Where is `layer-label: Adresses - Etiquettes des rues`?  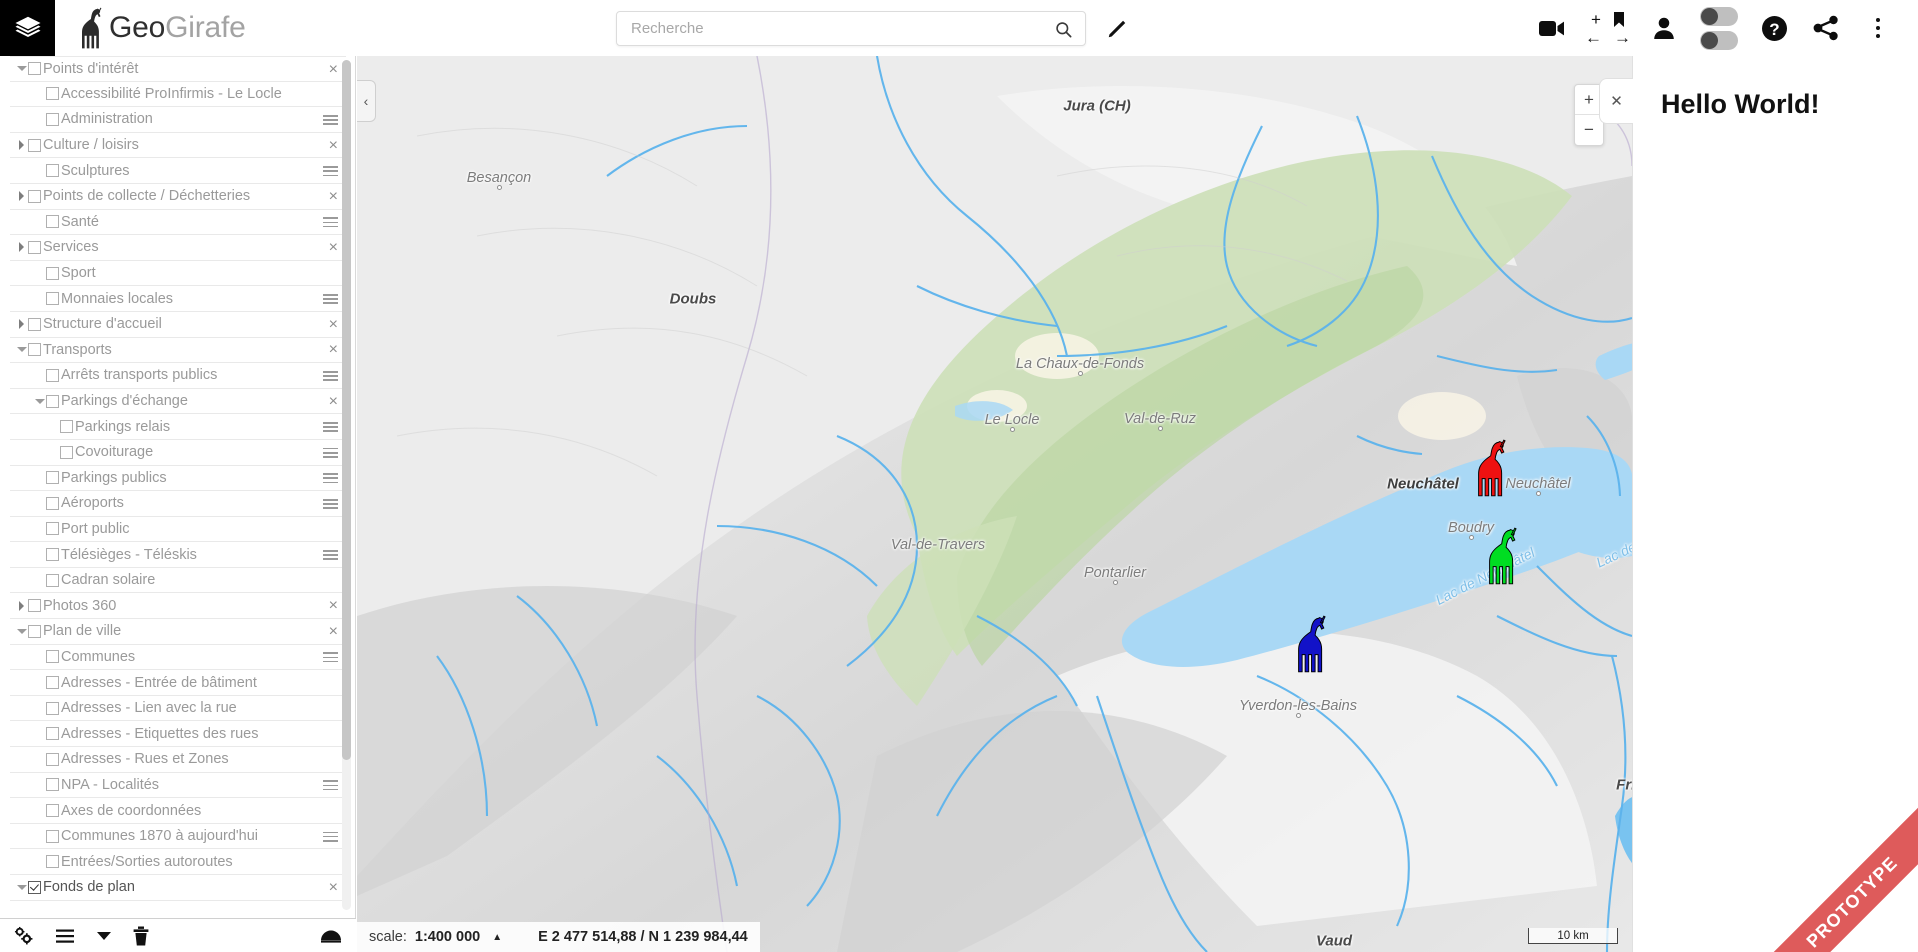 layer-label: Adresses - Etiquettes des rues is located at coordinates (159, 734).